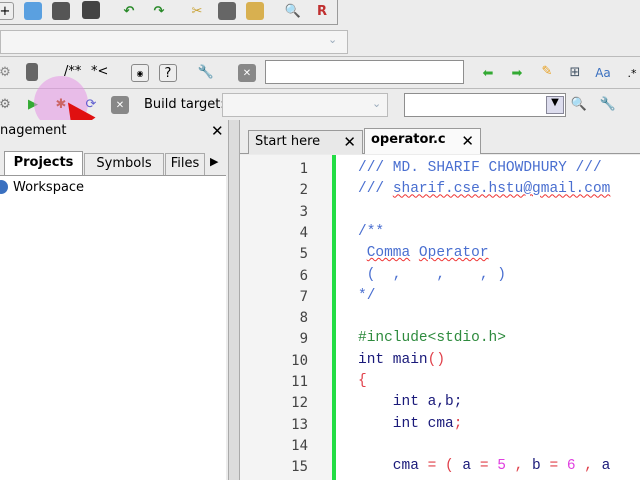 This screenshot has width=640, height=480. What do you see at coordinates (547, 71) in the screenshot?
I see `highlight-icon: ✎` at bounding box center [547, 71].